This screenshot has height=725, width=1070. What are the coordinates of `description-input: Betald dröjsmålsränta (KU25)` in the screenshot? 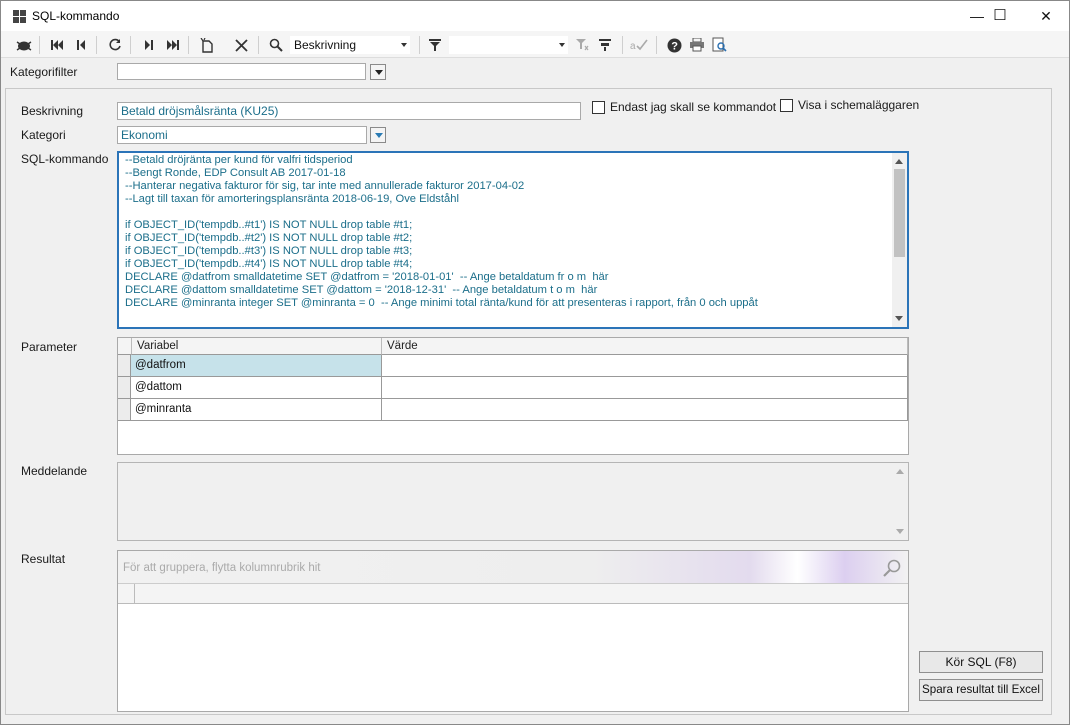 It's located at (349, 111).